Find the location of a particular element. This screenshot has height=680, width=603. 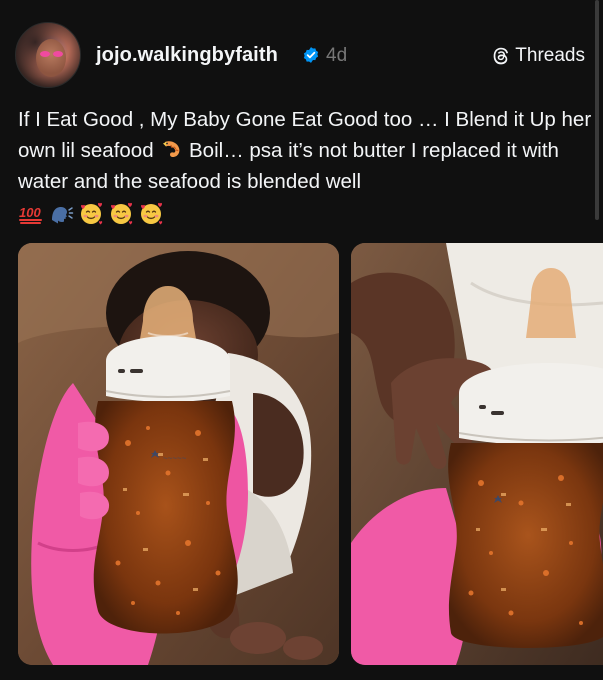

caption-emoji-row: 100 is located at coordinates (91, 213).